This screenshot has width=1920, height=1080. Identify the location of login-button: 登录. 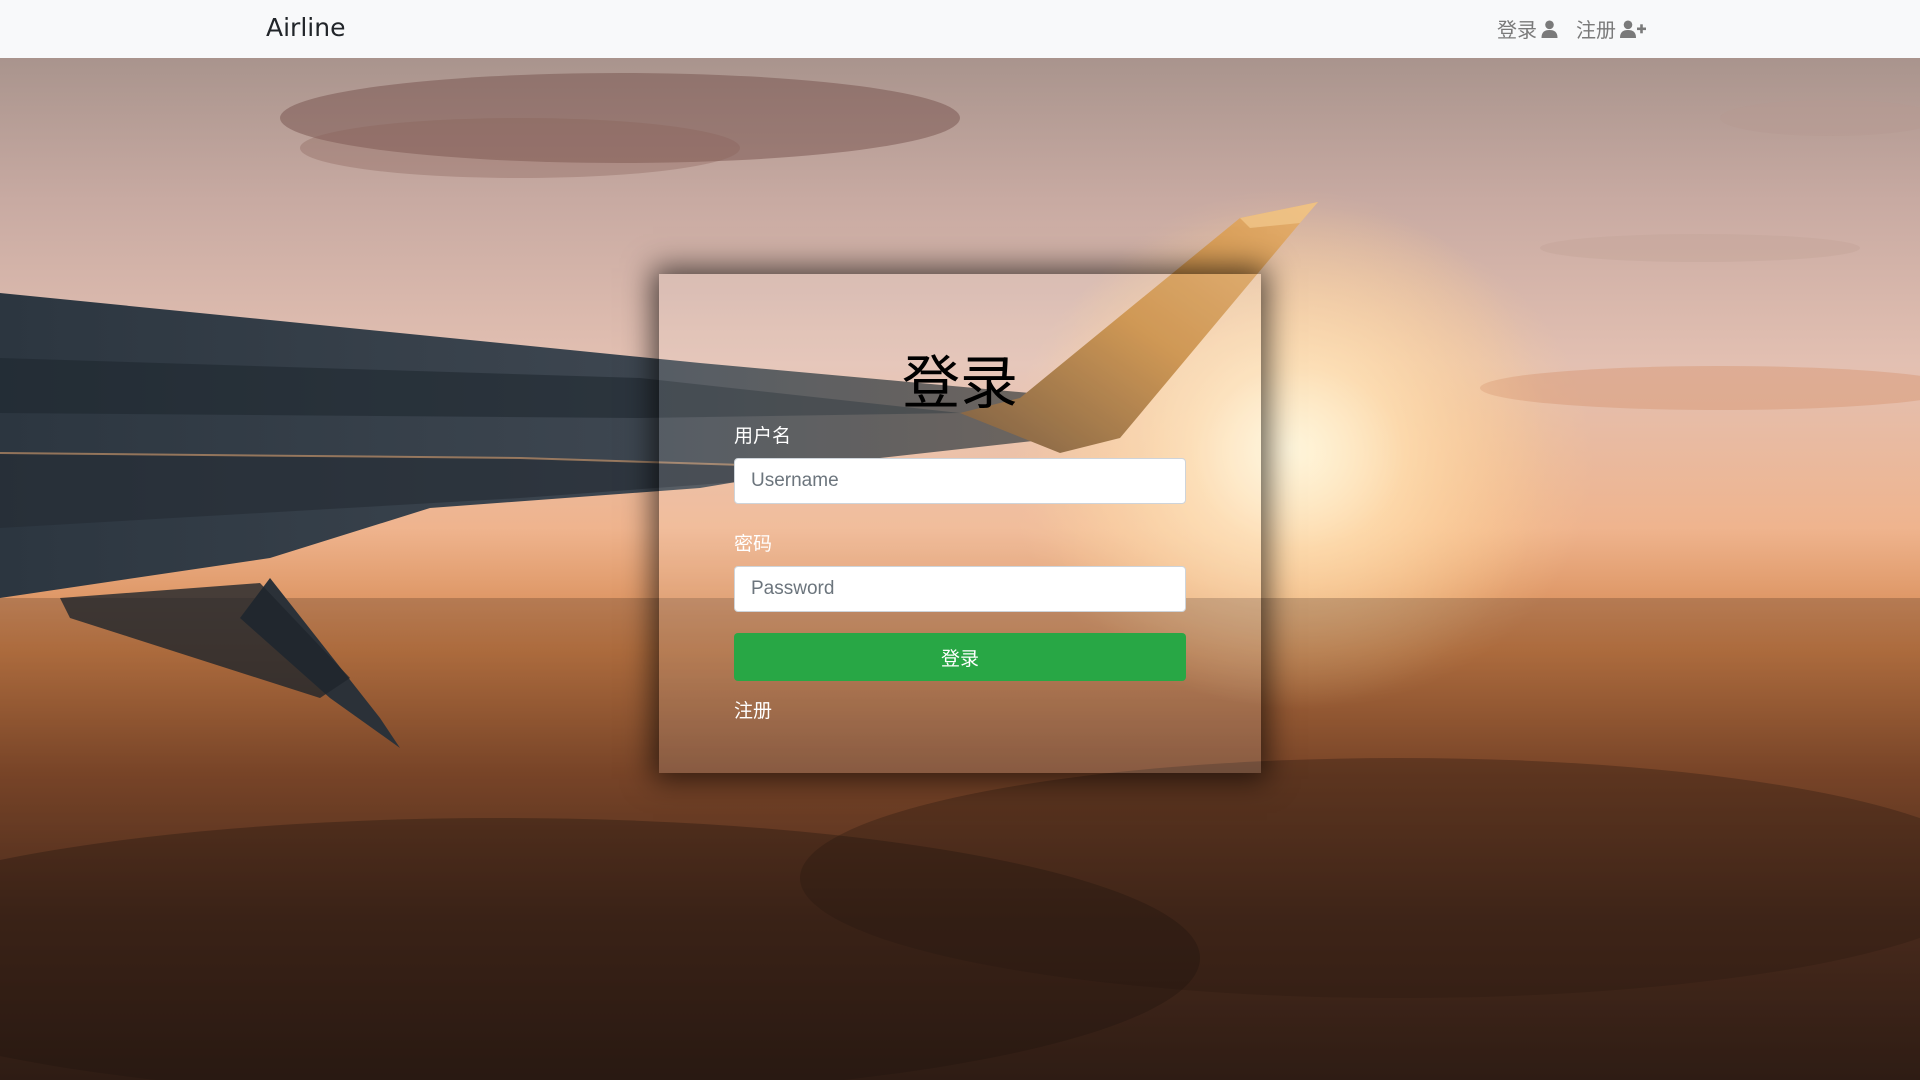
(960, 657).